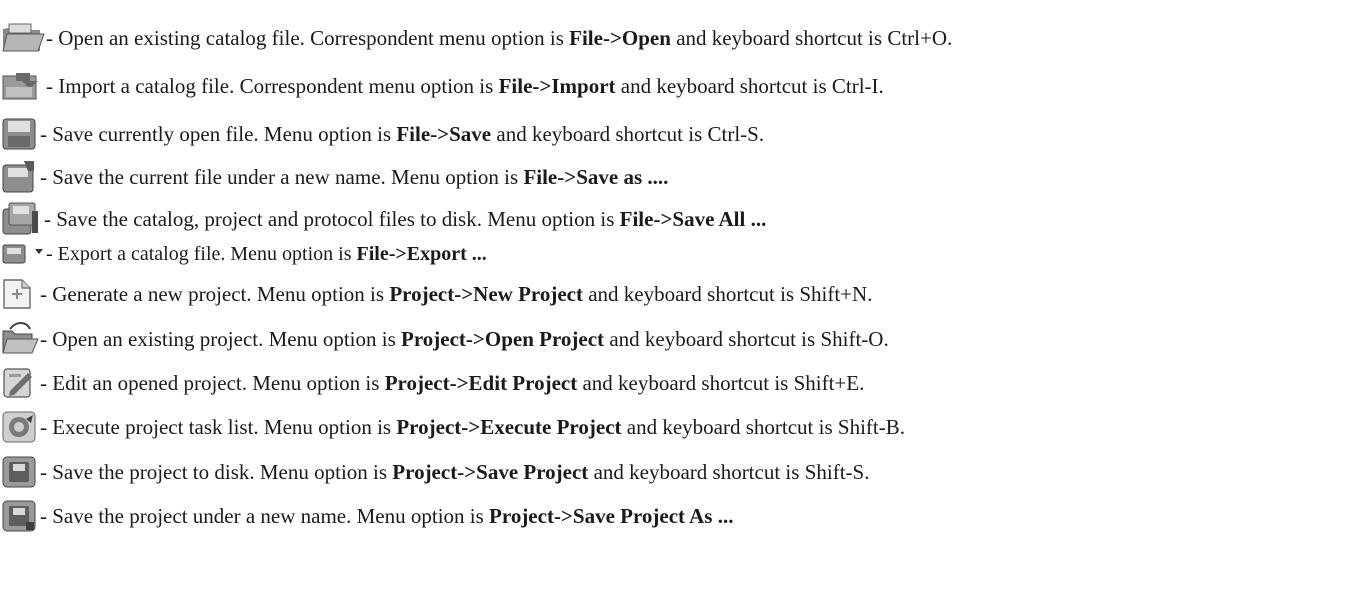 This screenshot has width=1347, height=598. Describe the element at coordinates (20, 294) in the screenshot. I see `new-project-icon` at that location.